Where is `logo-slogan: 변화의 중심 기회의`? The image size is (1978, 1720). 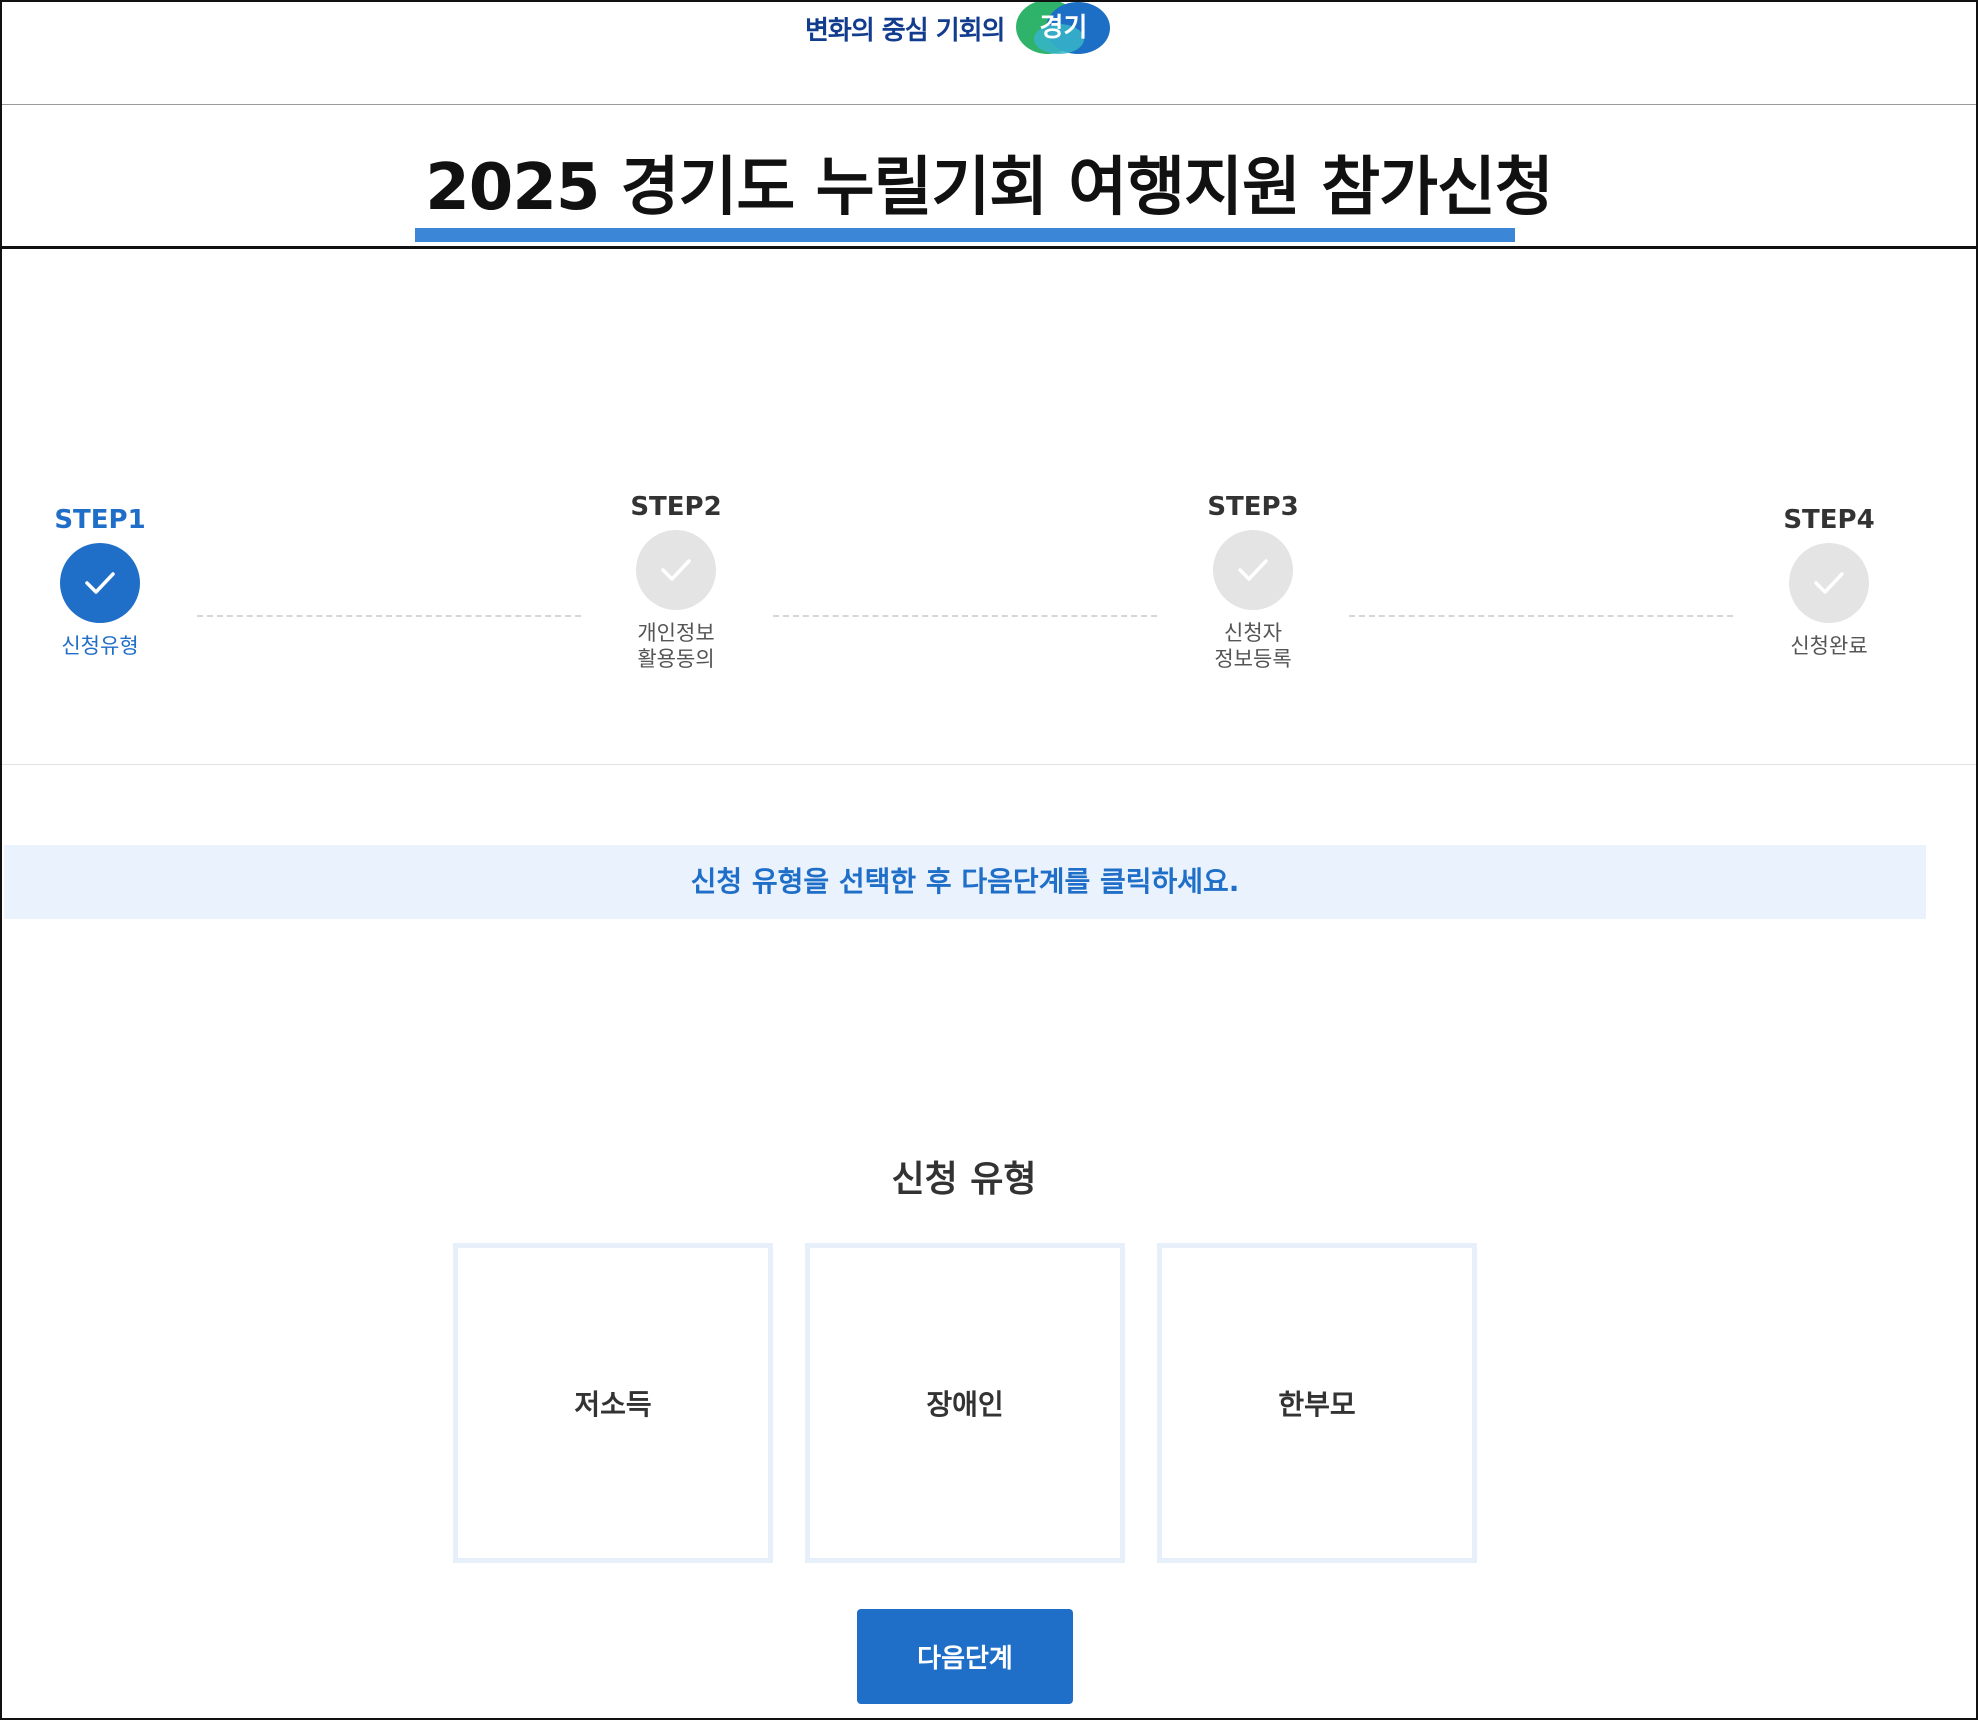 logo-slogan: 변화의 중심 기회의 is located at coordinates (905, 30).